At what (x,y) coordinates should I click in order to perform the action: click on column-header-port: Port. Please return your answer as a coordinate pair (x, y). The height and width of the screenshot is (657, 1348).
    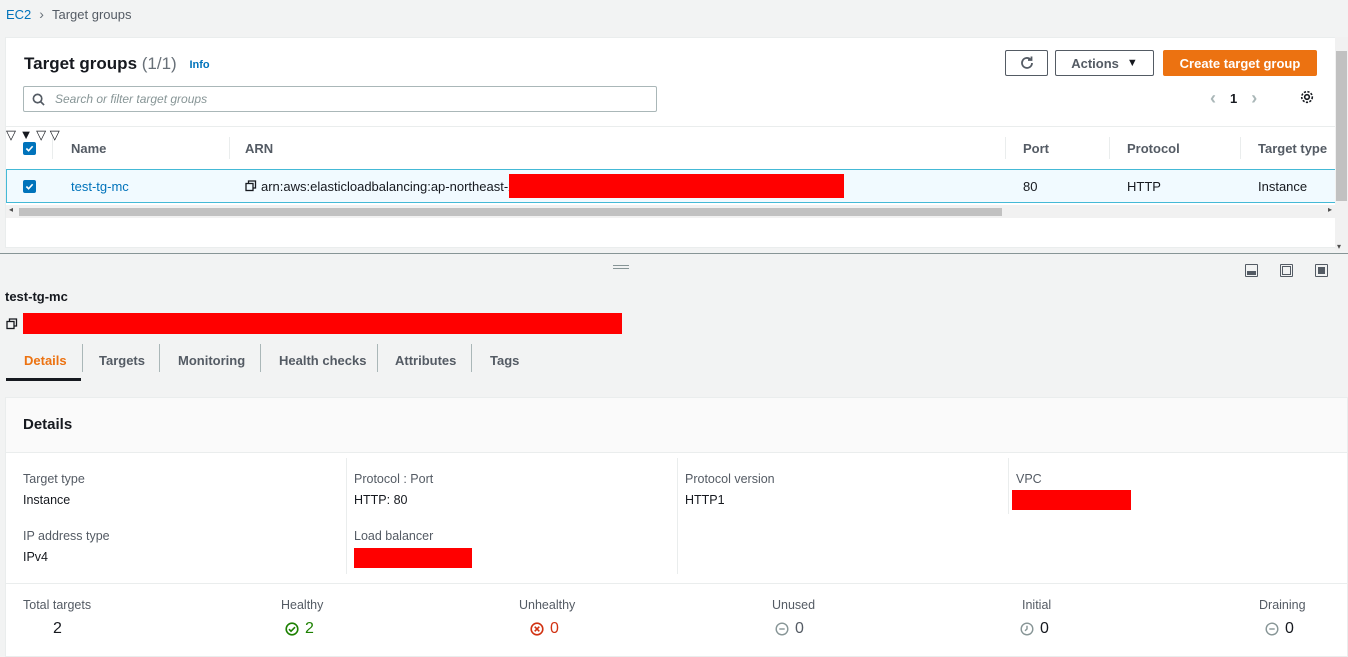
    Looking at the image, I should click on (1036, 148).